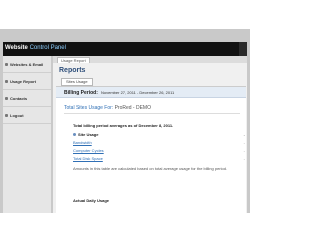  What do you see at coordinates (91, 200) in the screenshot?
I see `actual-daily-usage-heading: Actual Daily Usage` at bounding box center [91, 200].